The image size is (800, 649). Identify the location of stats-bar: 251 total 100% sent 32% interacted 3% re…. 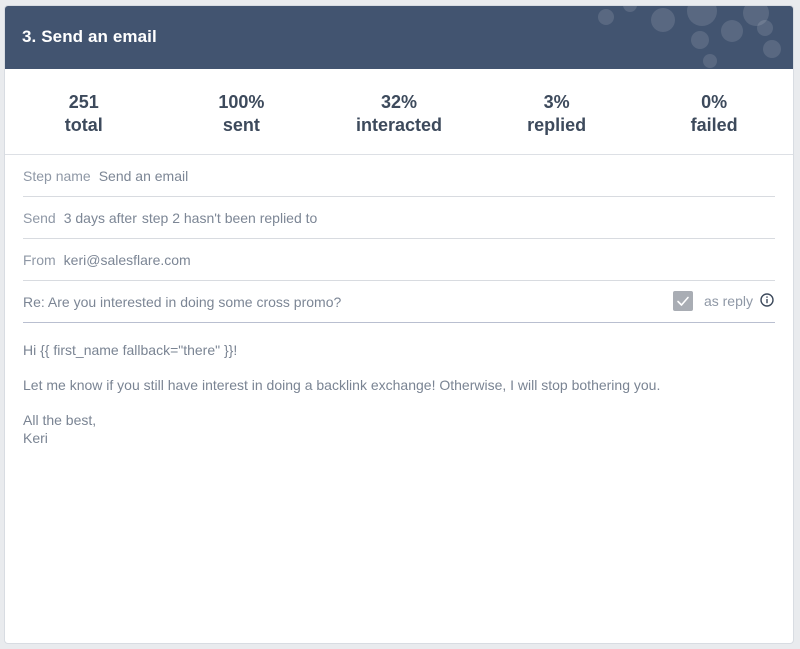
(399, 112).